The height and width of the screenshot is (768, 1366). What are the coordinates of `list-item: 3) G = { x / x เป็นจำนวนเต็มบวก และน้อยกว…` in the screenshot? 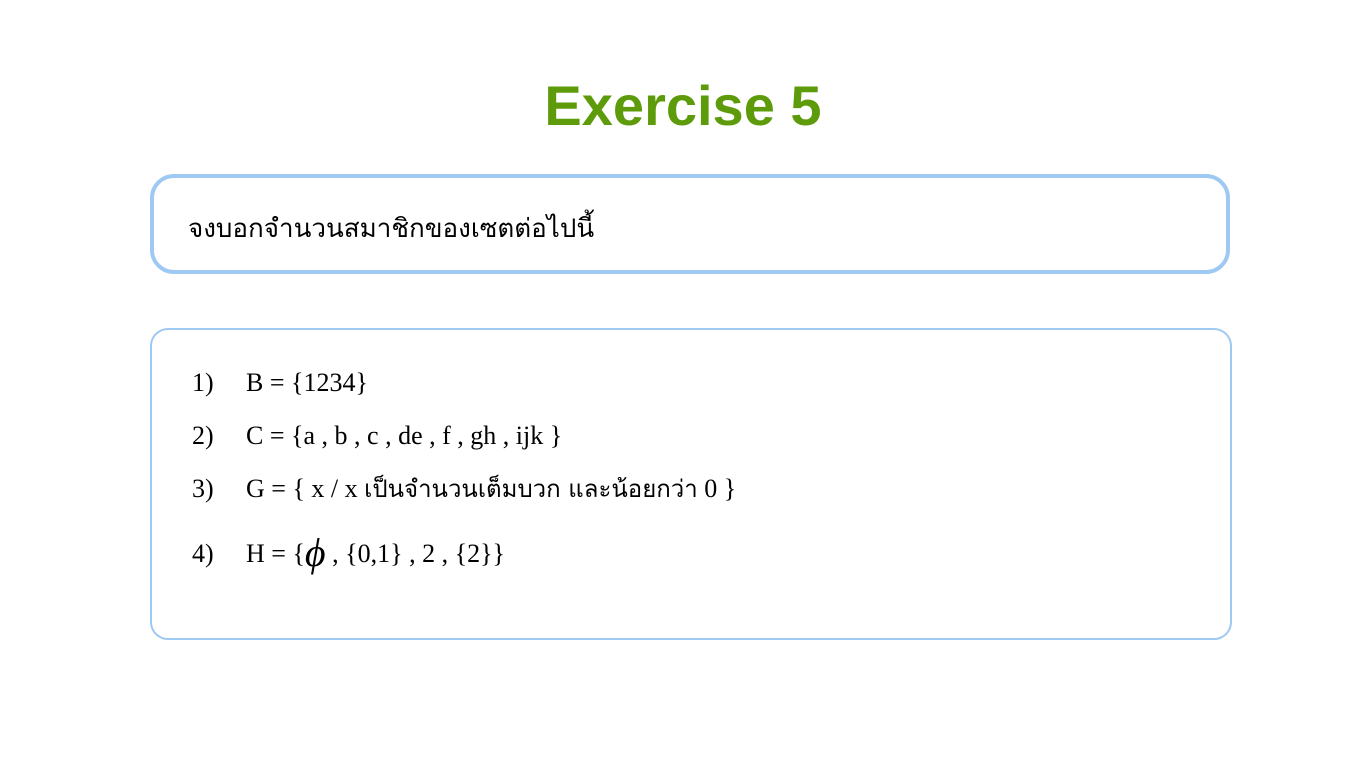 It's located at (464, 489).